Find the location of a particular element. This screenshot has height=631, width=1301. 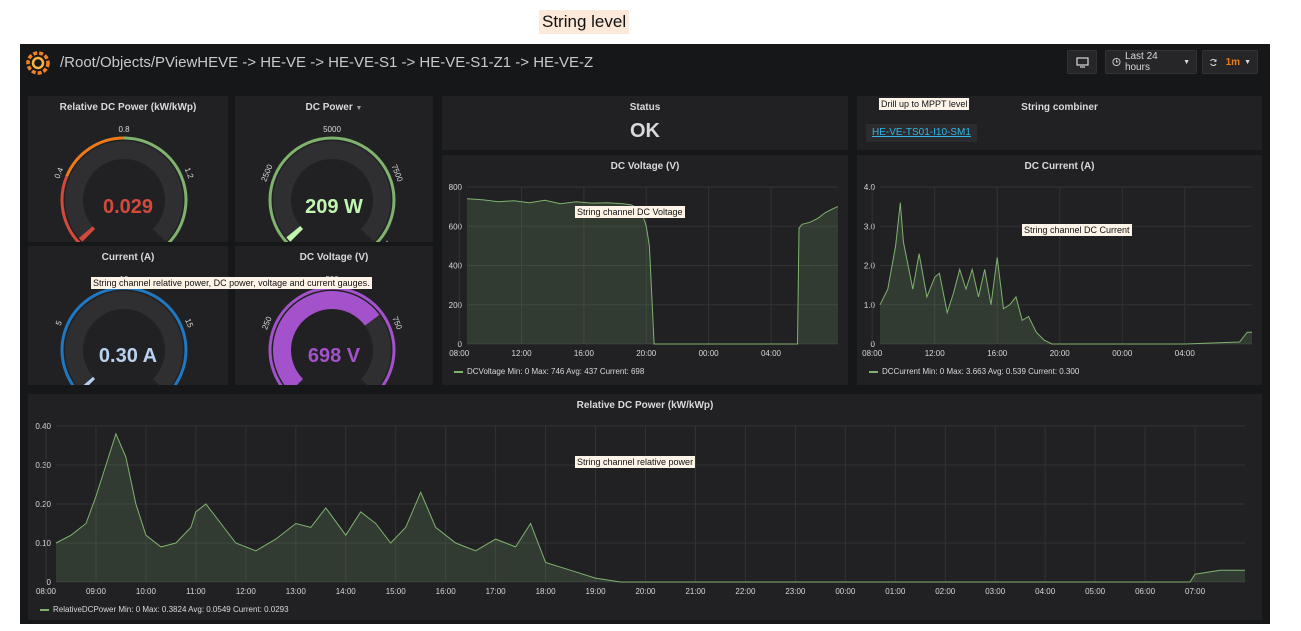

tv-mode-button is located at coordinates (1082, 62).